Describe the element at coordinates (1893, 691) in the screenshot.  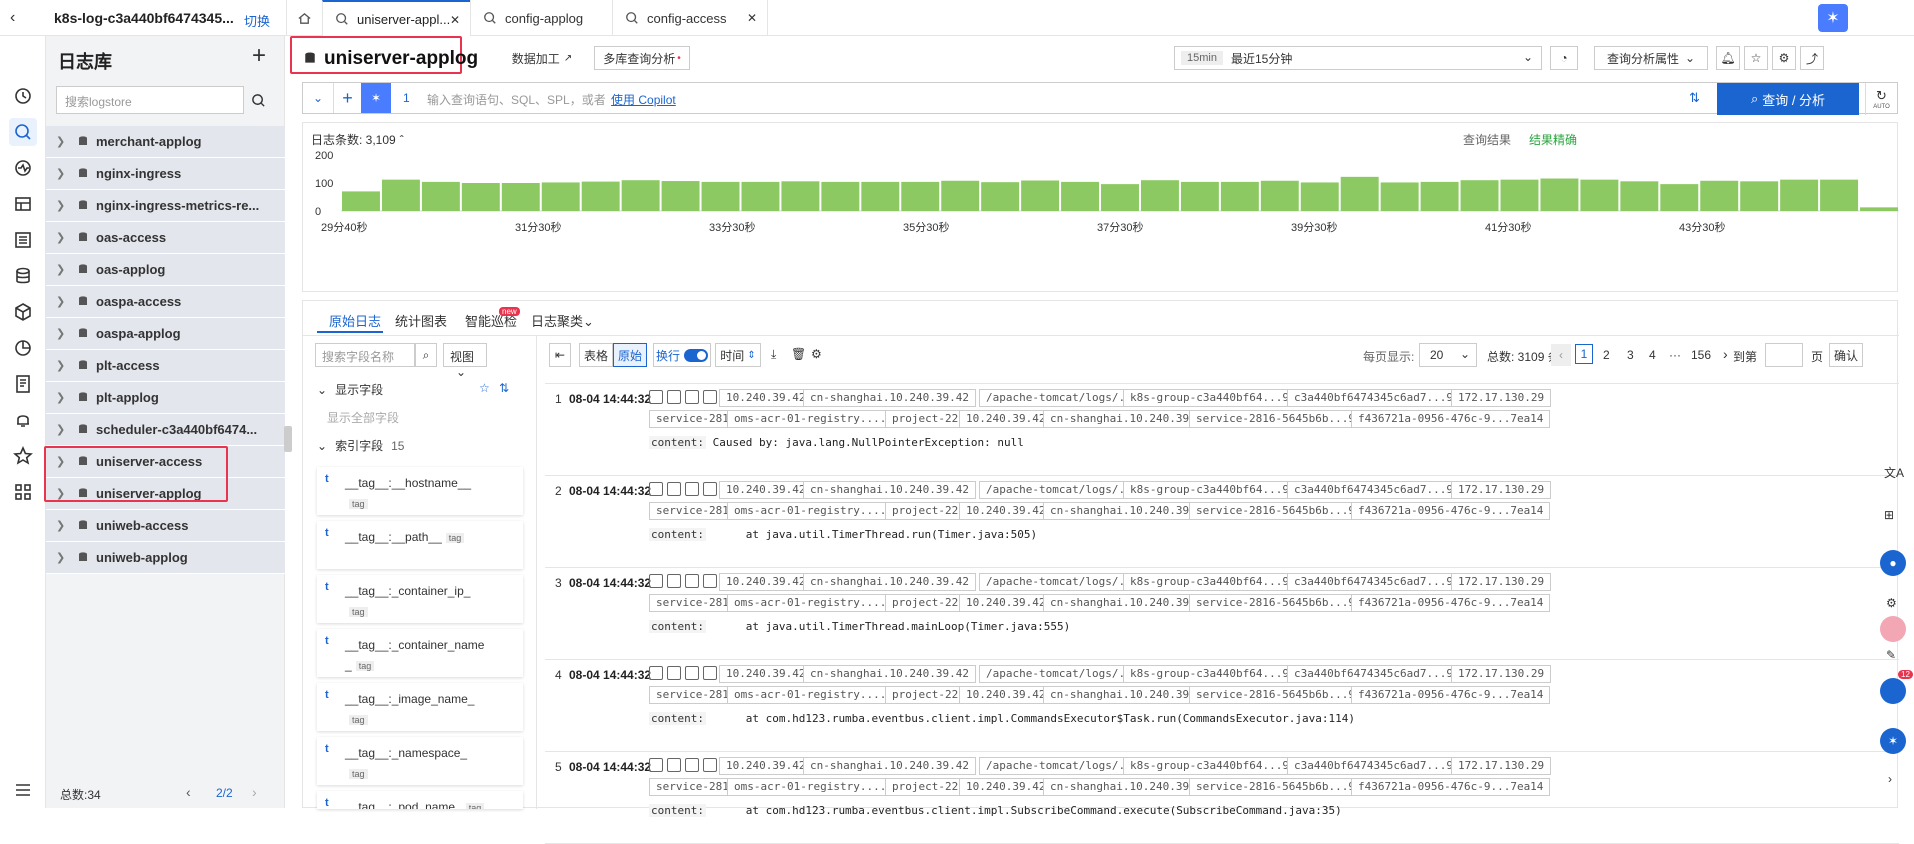
I see `help-icon` at that location.